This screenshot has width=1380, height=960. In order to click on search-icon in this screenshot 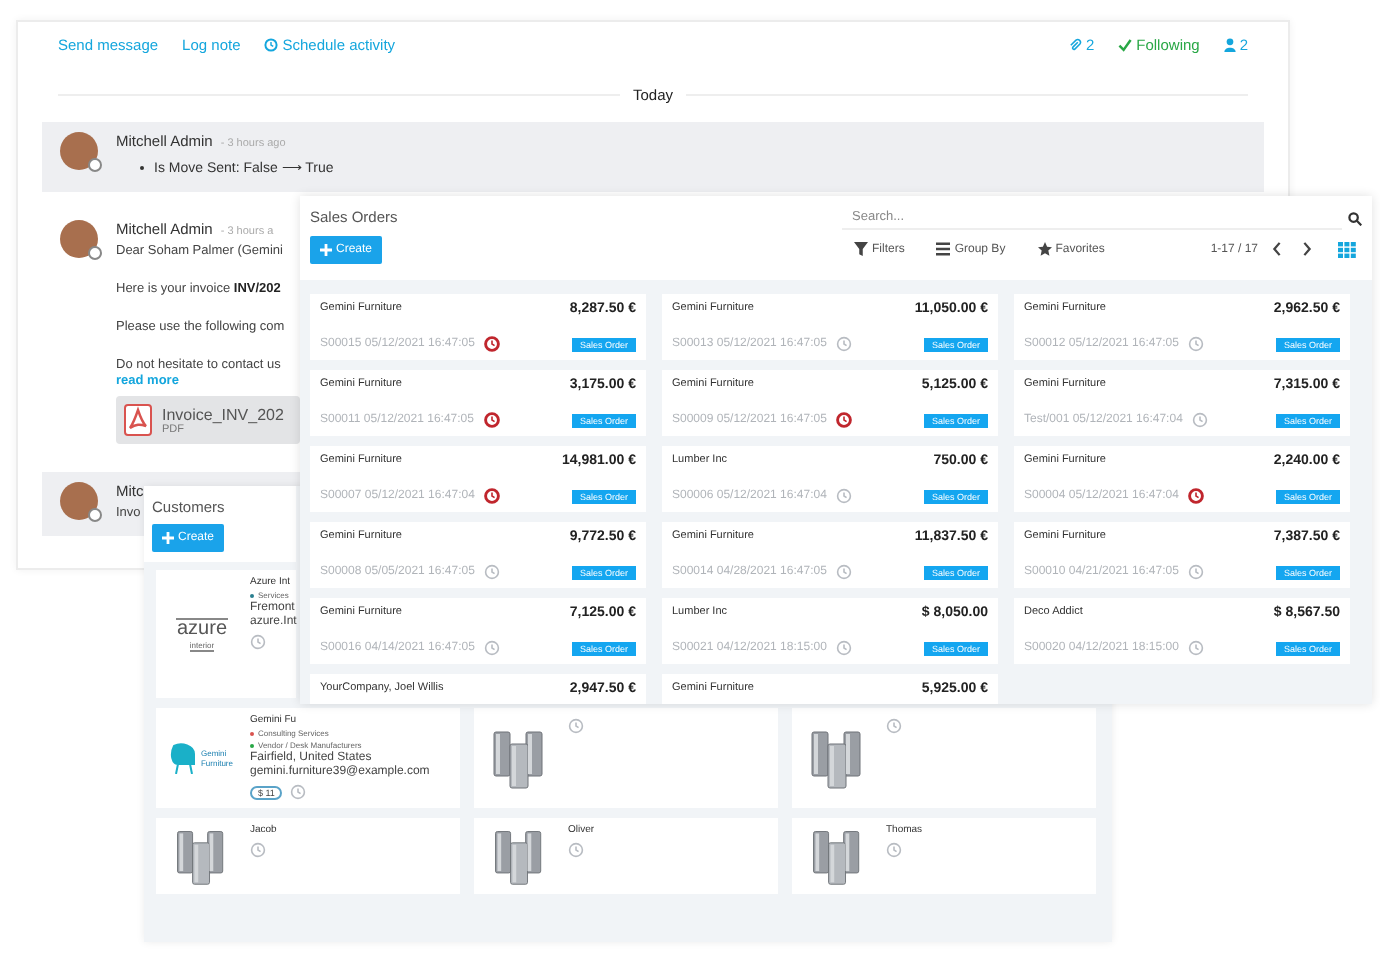, I will do `click(1355, 219)`.